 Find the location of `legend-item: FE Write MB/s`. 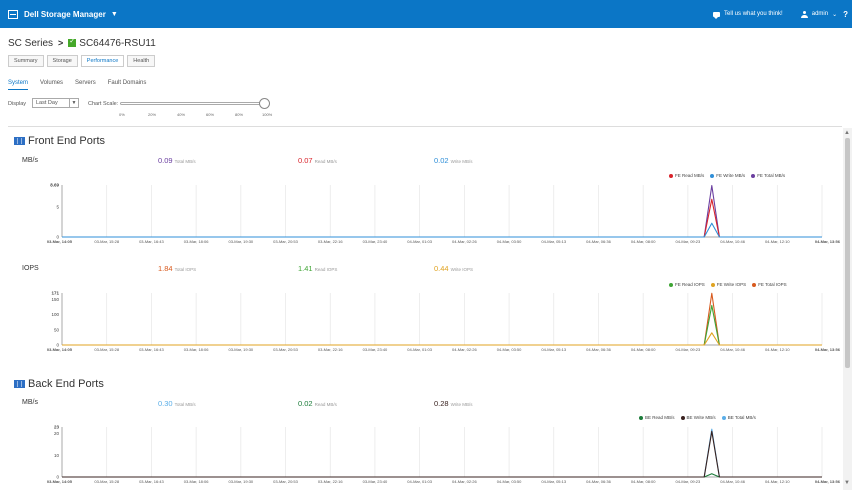

legend-item: FE Write MB/s is located at coordinates (727, 175).